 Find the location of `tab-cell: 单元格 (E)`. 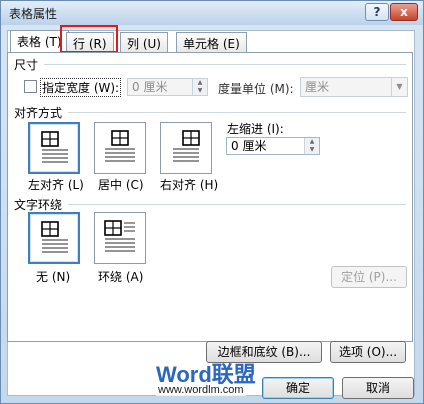

tab-cell: 单元格 (E) is located at coordinates (211, 42).